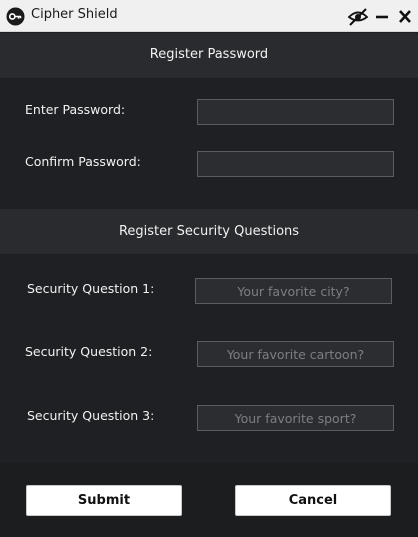 Image resolution: width=418 pixels, height=537 pixels. I want to click on enter-password-field, so click(295, 112).